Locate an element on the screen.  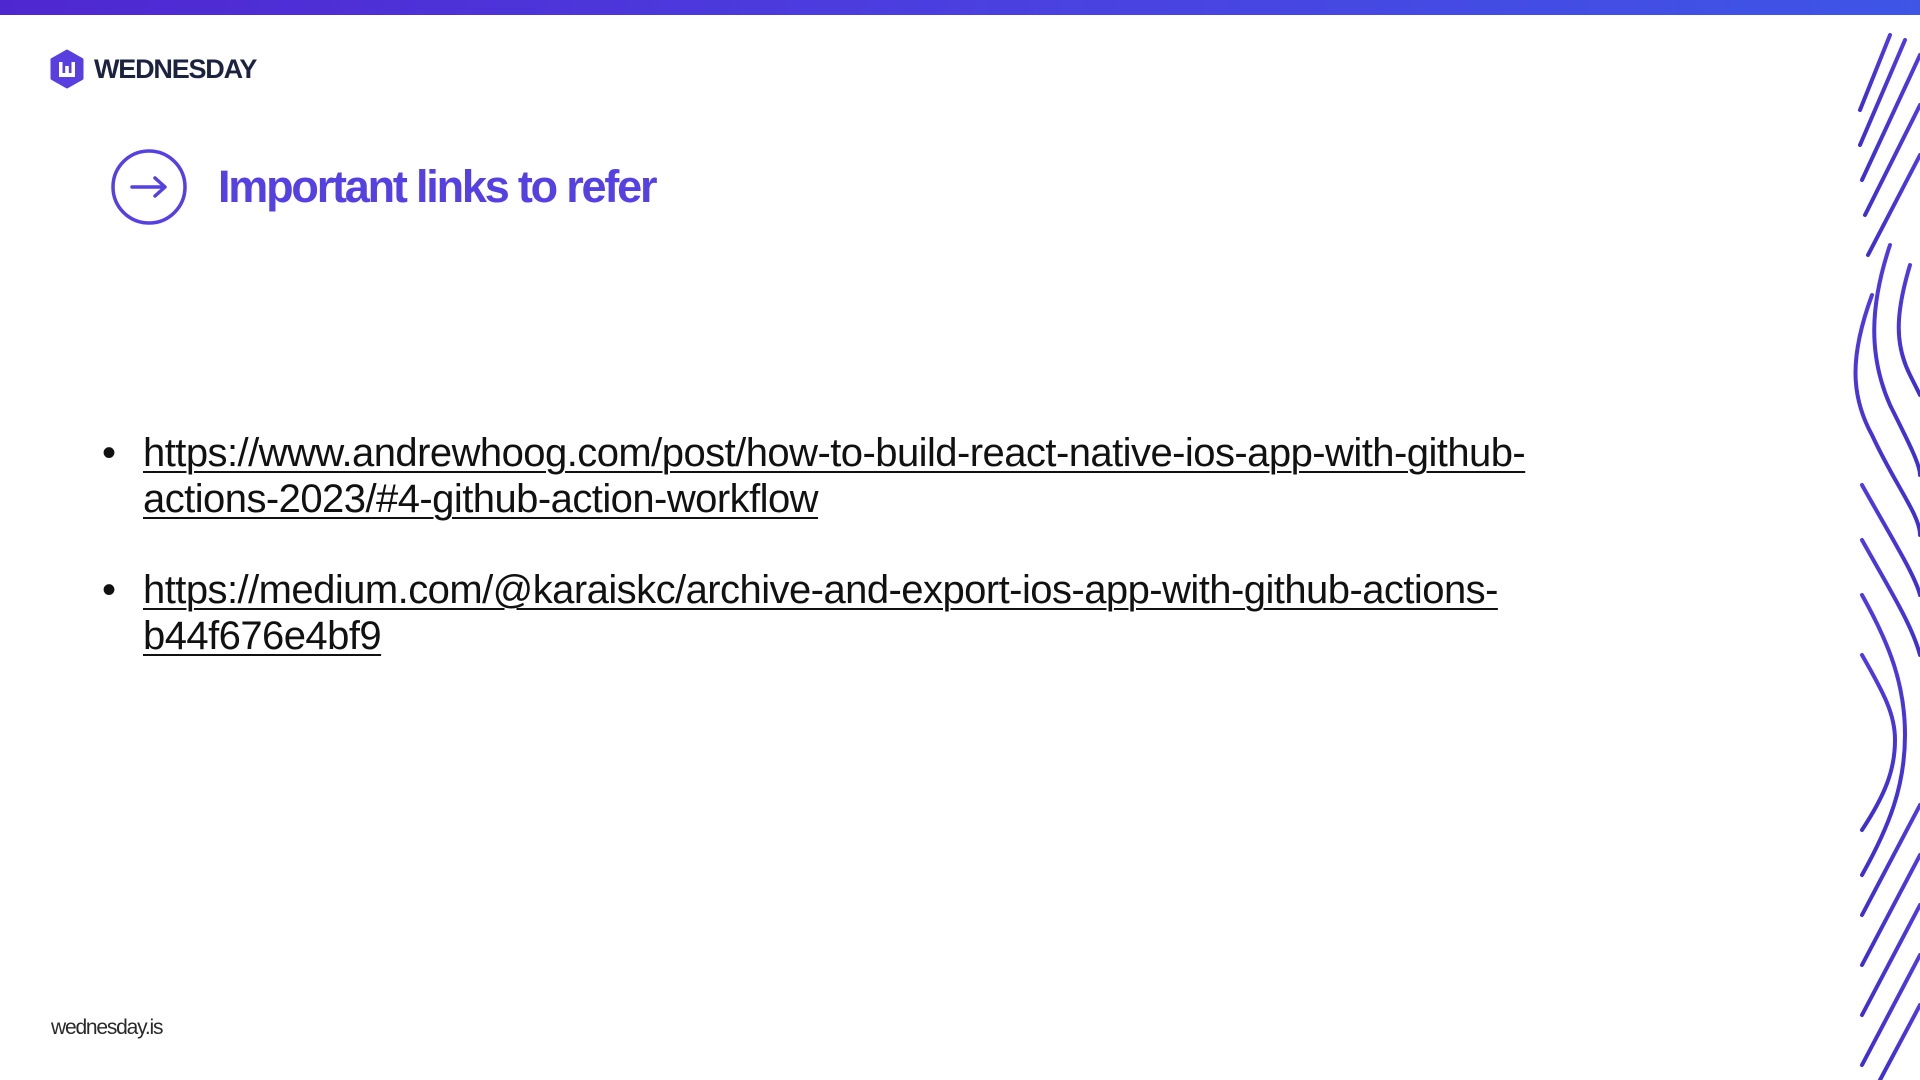
page-title: Important links to refer is located at coordinates (437, 186).